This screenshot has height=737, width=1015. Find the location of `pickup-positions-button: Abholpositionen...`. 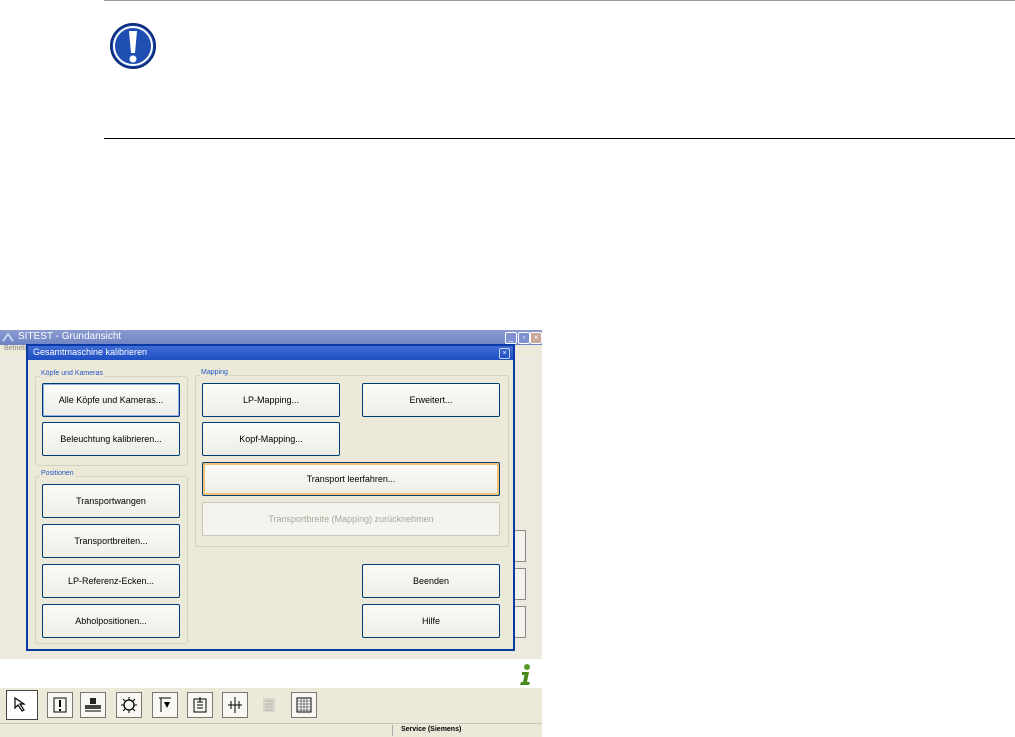

pickup-positions-button: Abholpositionen... is located at coordinates (111, 621).